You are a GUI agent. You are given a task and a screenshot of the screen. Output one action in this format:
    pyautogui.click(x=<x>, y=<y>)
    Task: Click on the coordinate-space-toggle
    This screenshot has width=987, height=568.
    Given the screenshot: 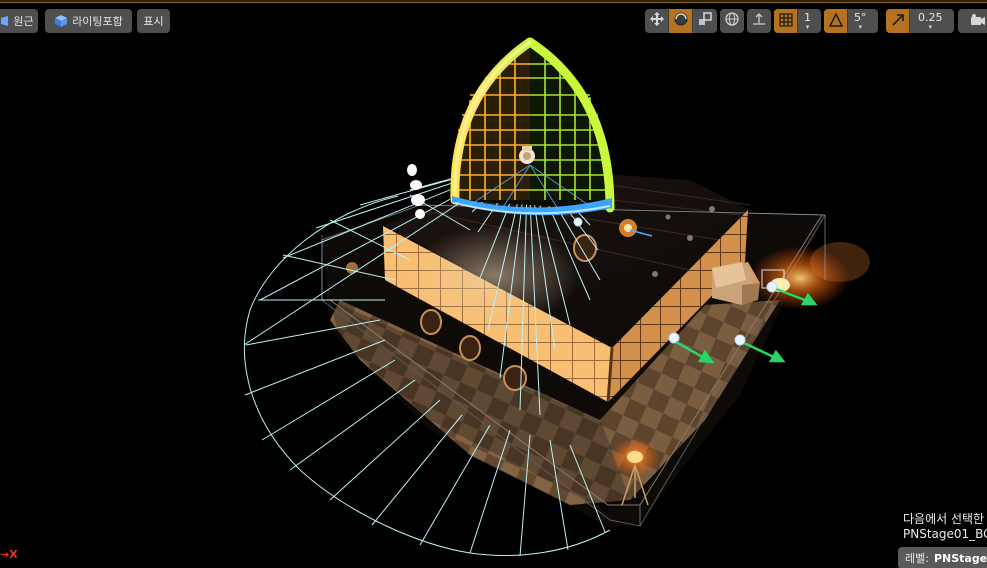 What is the action you would take?
    pyautogui.click(x=732, y=21)
    